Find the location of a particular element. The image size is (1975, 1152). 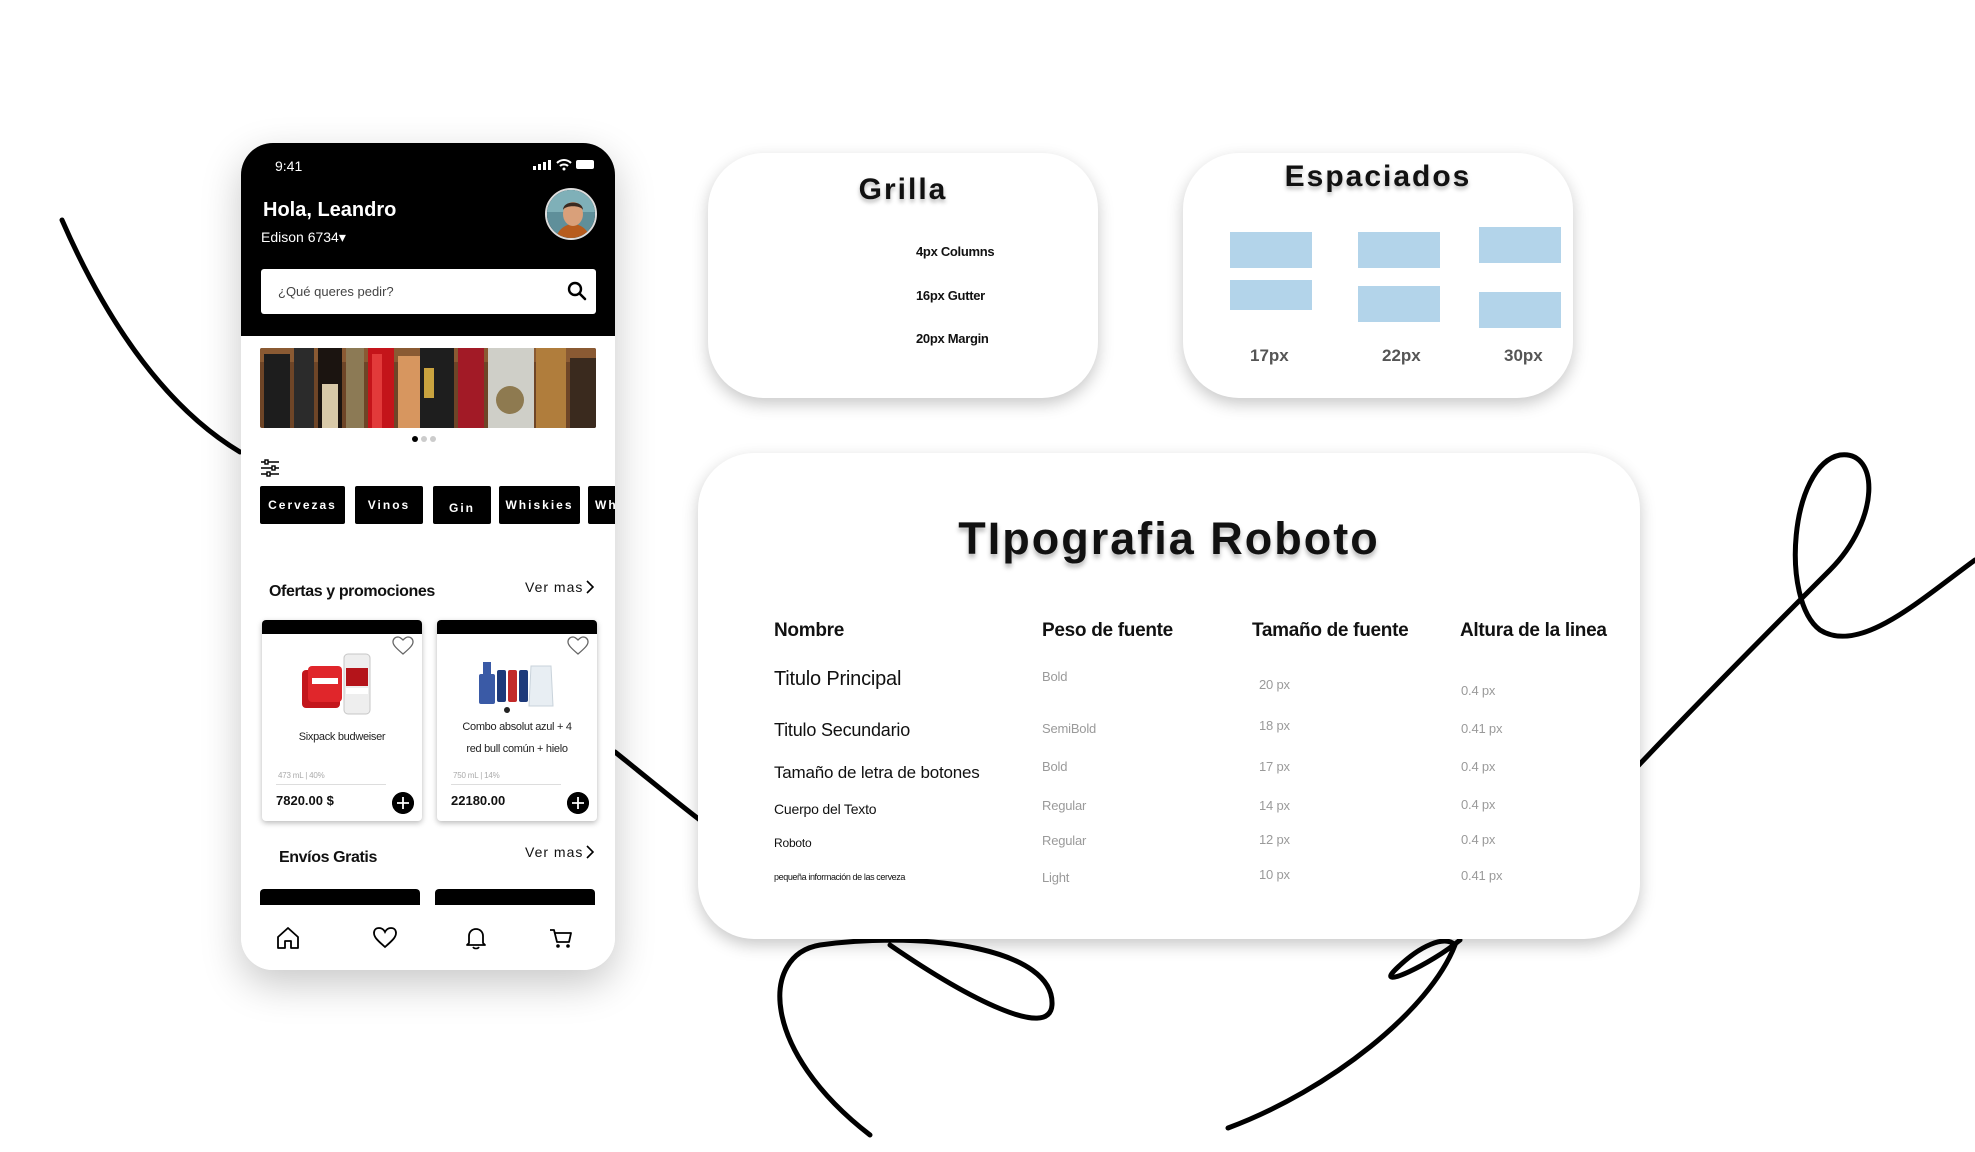

column-header-weight: Peso de fuente is located at coordinates (1107, 630).